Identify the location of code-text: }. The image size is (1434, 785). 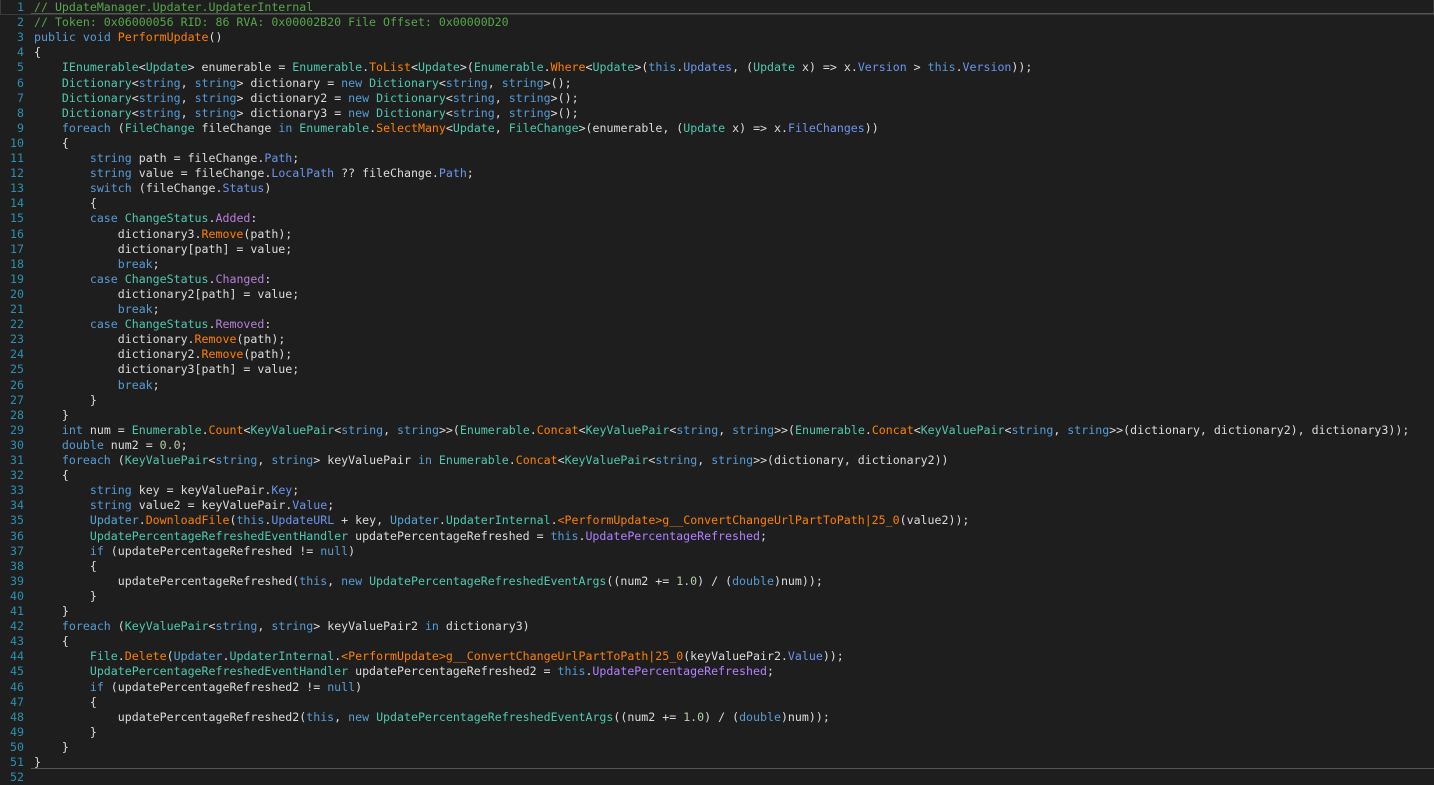
(63, 596).